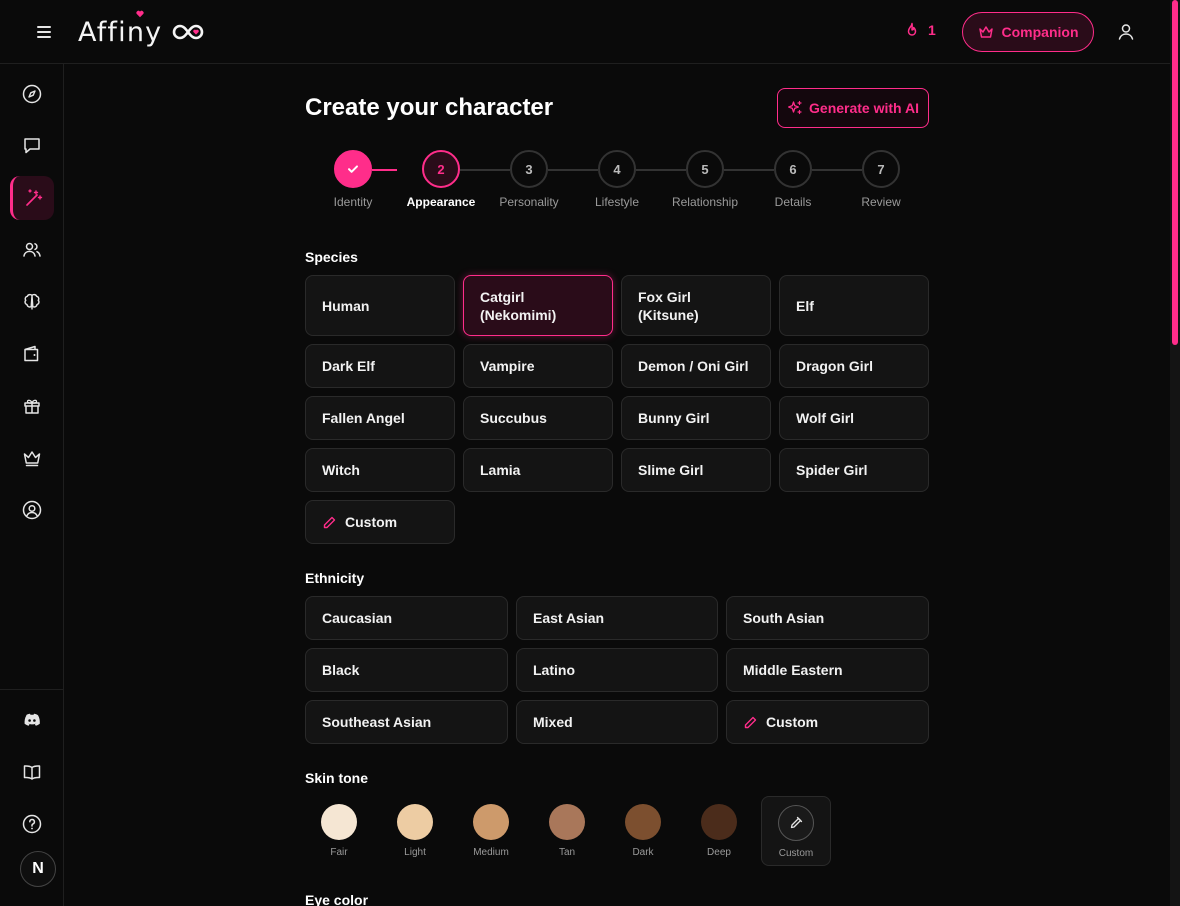 The width and height of the screenshot is (1180, 906). I want to click on skin-tone-dark: Dark, so click(643, 831).